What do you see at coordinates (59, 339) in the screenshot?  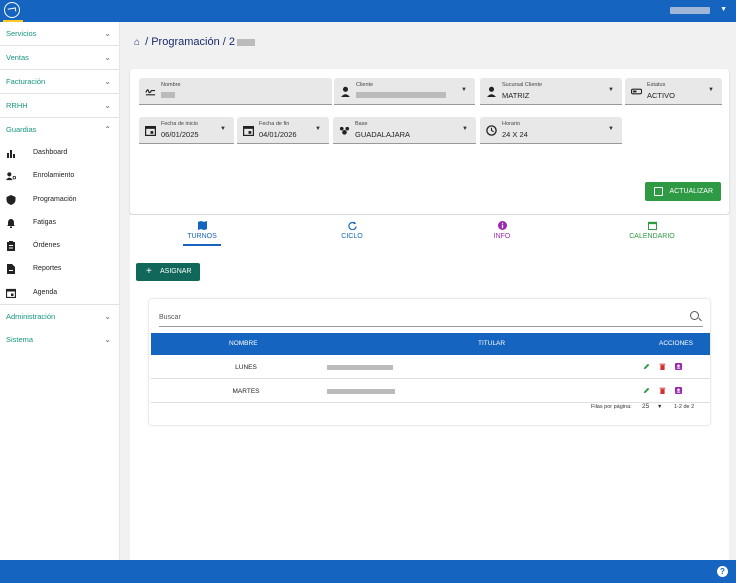 I see `sidebar-item-sistema: Sistema ⌄` at bounding box center [59, 339].